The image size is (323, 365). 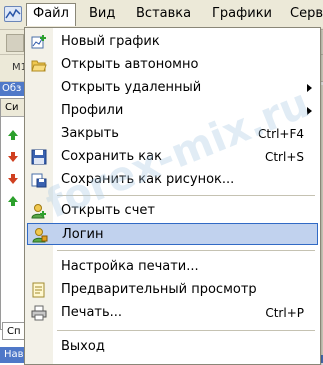 I want to click on login-icon, so click(x=40, y=235).